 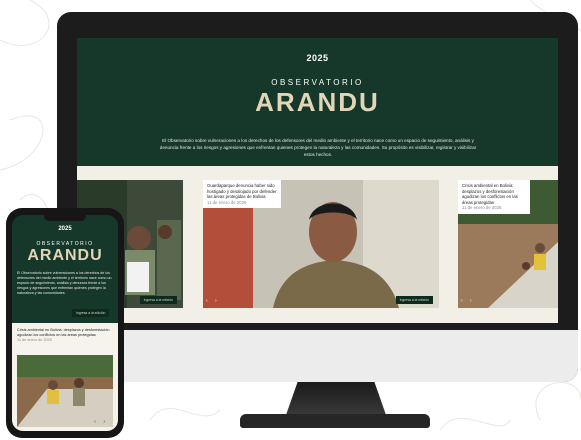 What do you see at coordinates (65, 391) in the screenshot?
I see `phone-card-photo` at bounding box center [65, 391].